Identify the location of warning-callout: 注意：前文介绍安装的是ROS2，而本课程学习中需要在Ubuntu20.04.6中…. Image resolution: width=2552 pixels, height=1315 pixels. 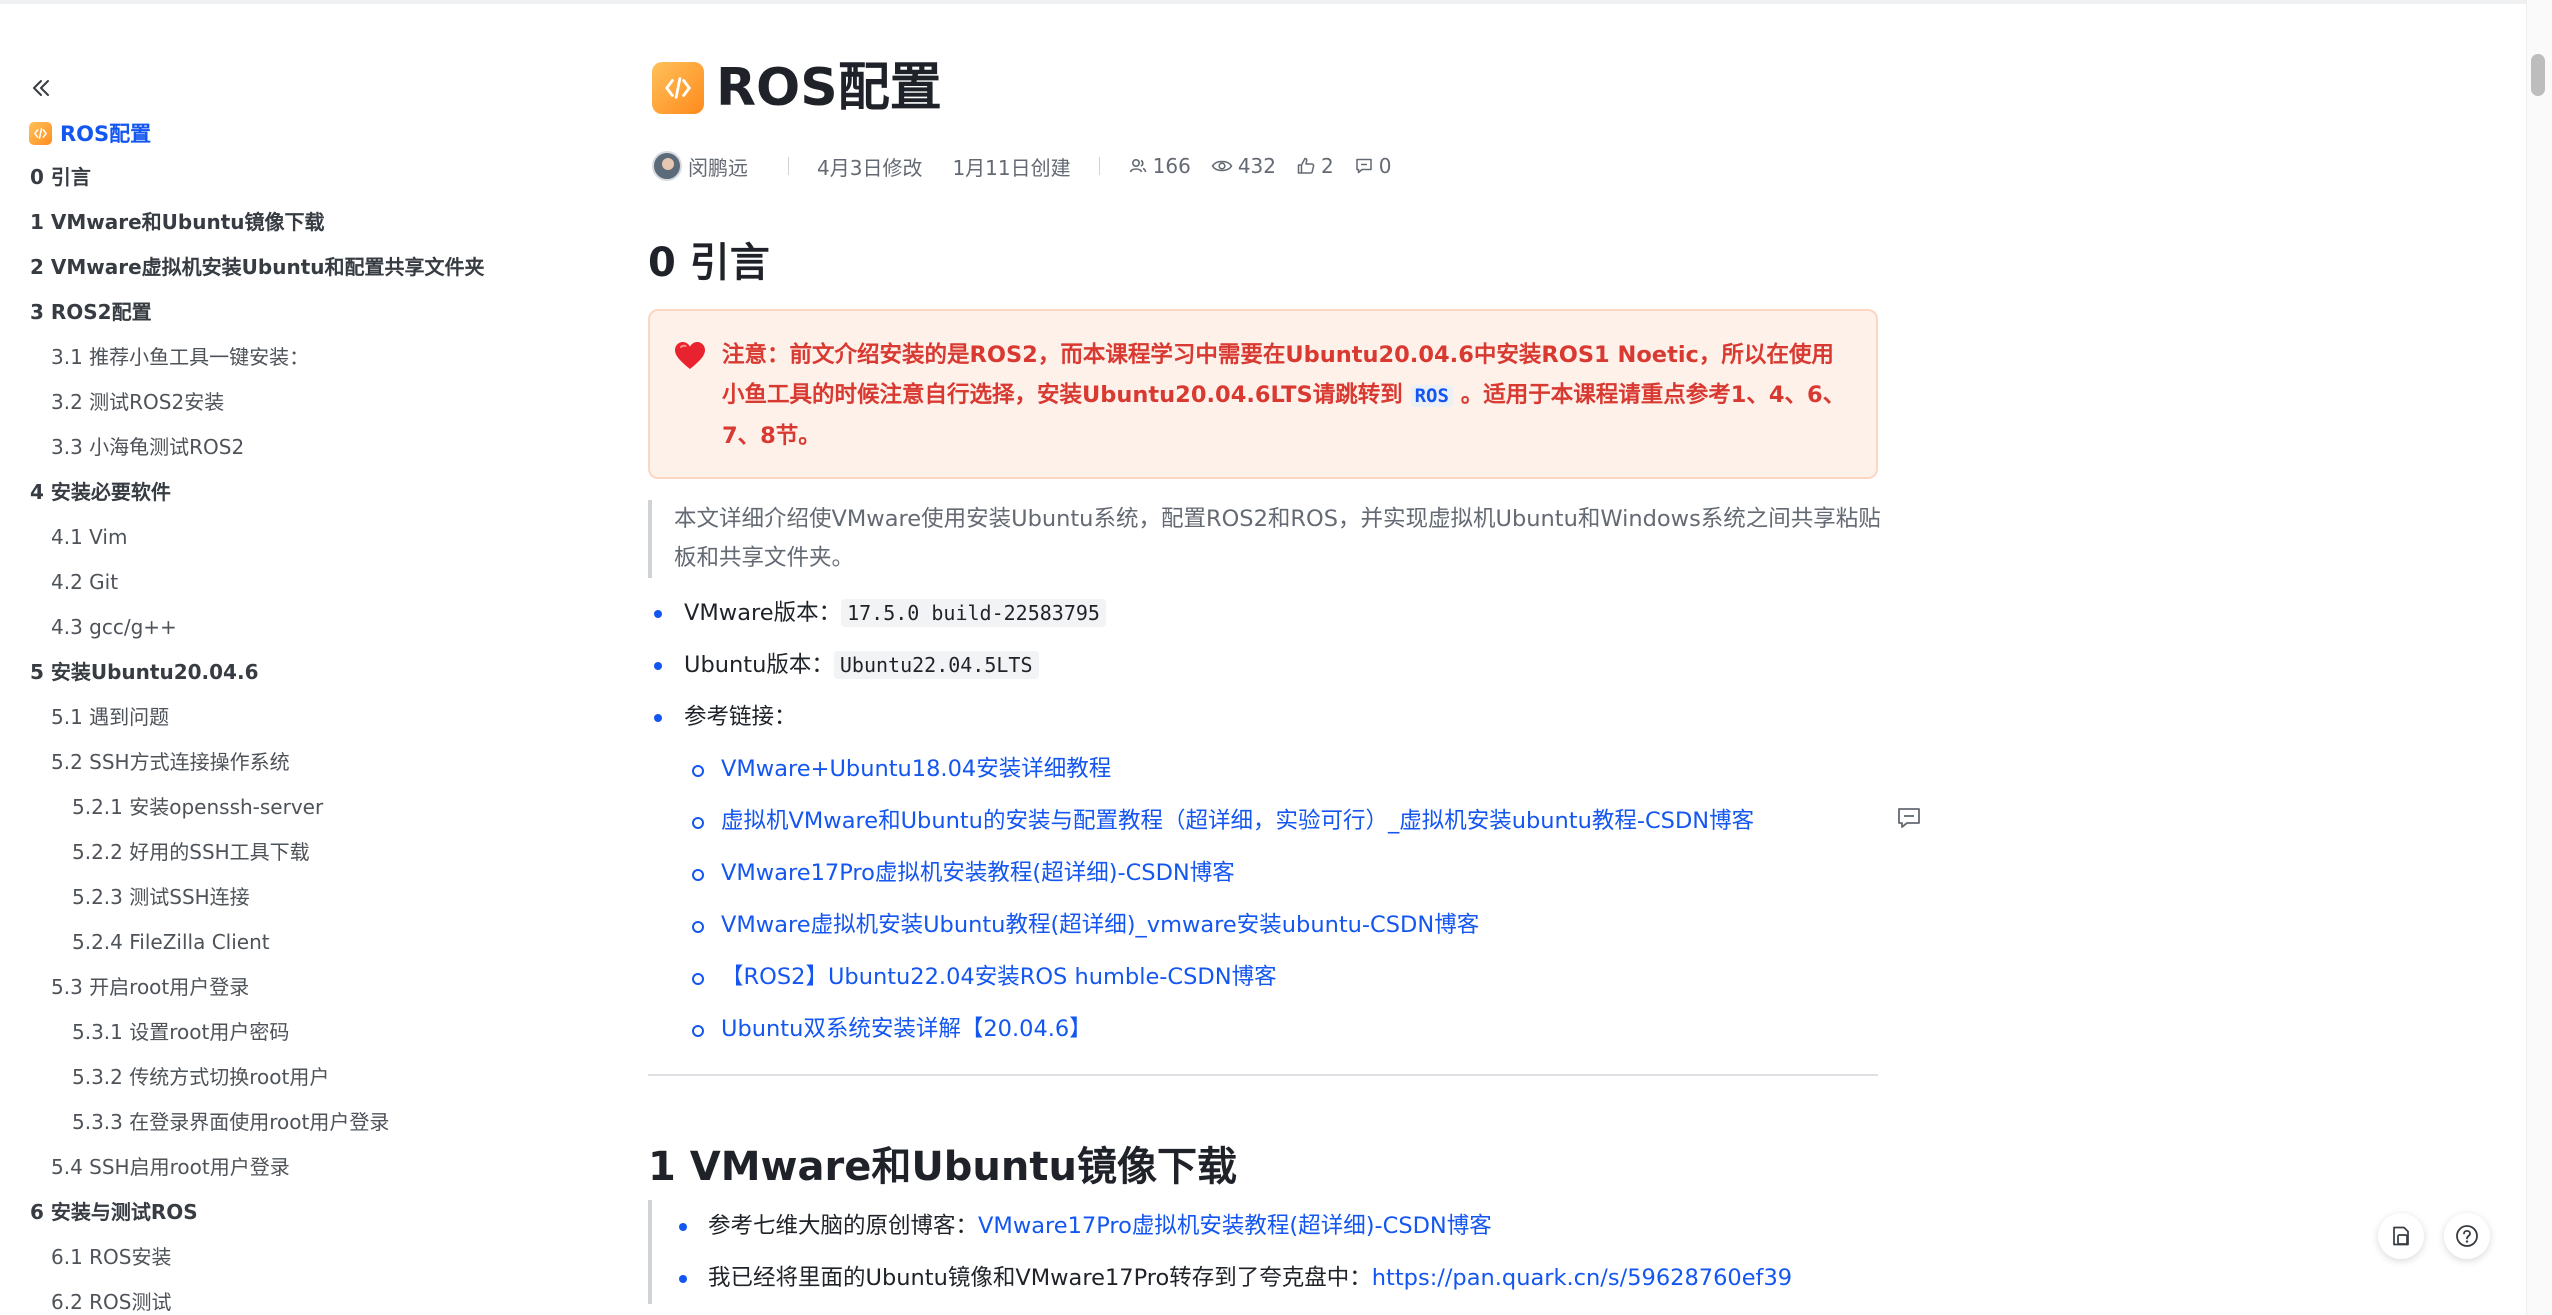
(1263, 394).